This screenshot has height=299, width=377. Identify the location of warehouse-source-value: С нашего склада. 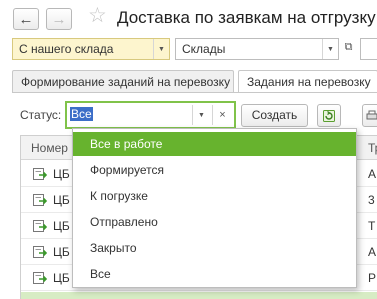
(66, 49).